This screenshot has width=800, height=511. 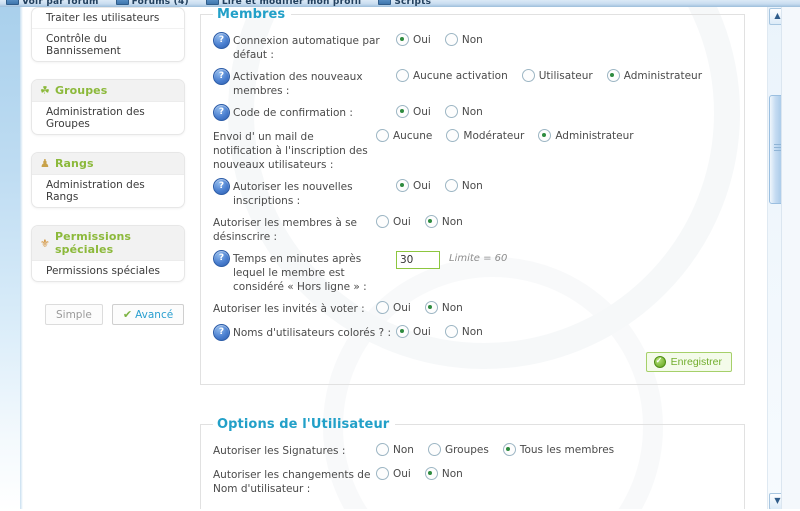 I want to click on form-row-controls: Non Groupes Tous les membres, so click(x=502, y=449).